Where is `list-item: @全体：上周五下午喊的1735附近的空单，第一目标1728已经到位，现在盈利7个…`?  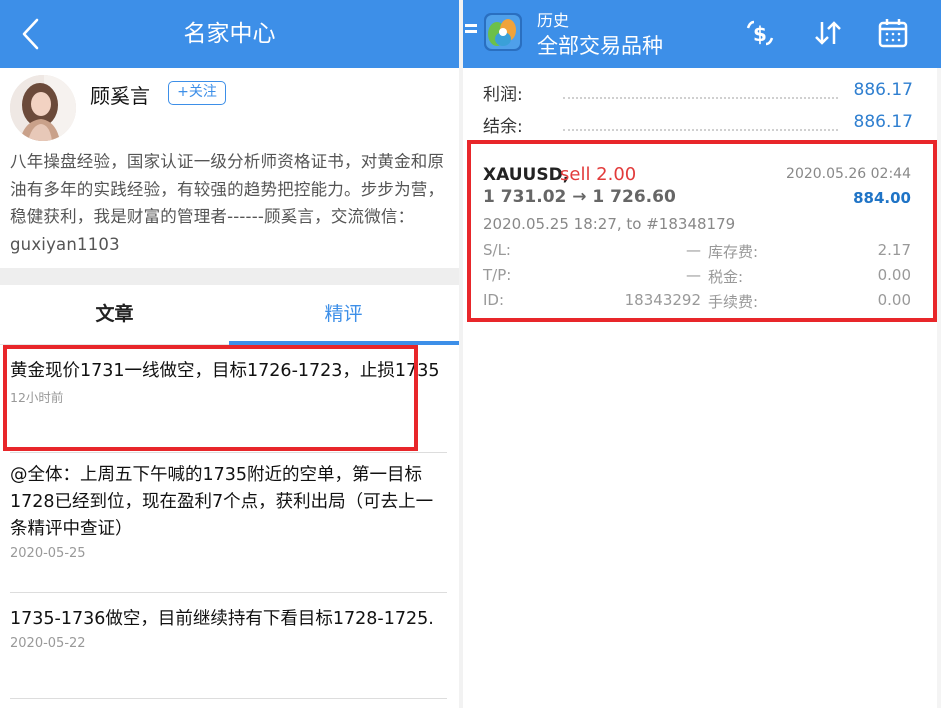 list-item: @全体：上周五下午喊的1735附近的空单，第一目标1728已经到位，现在盈利7个… is located at coordinates (228, 511).